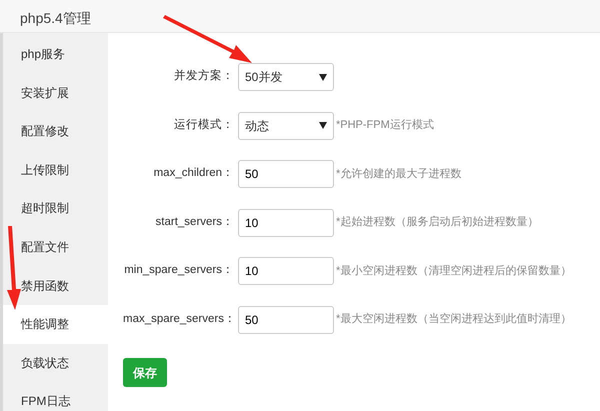 This screenshot has width=600, height=411. Describe the element at coordinates (179, 270) in the screenshot. I see `field-label: min_spare_servers：` at that location.